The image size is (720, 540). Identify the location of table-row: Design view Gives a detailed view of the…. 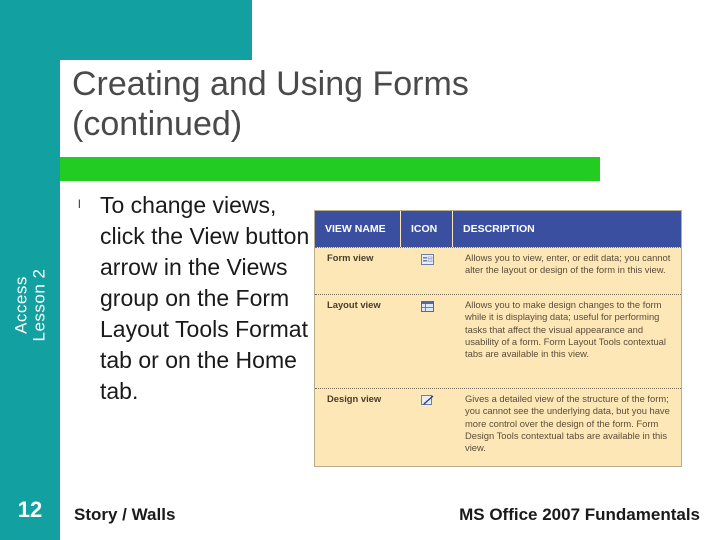
(498, 427).